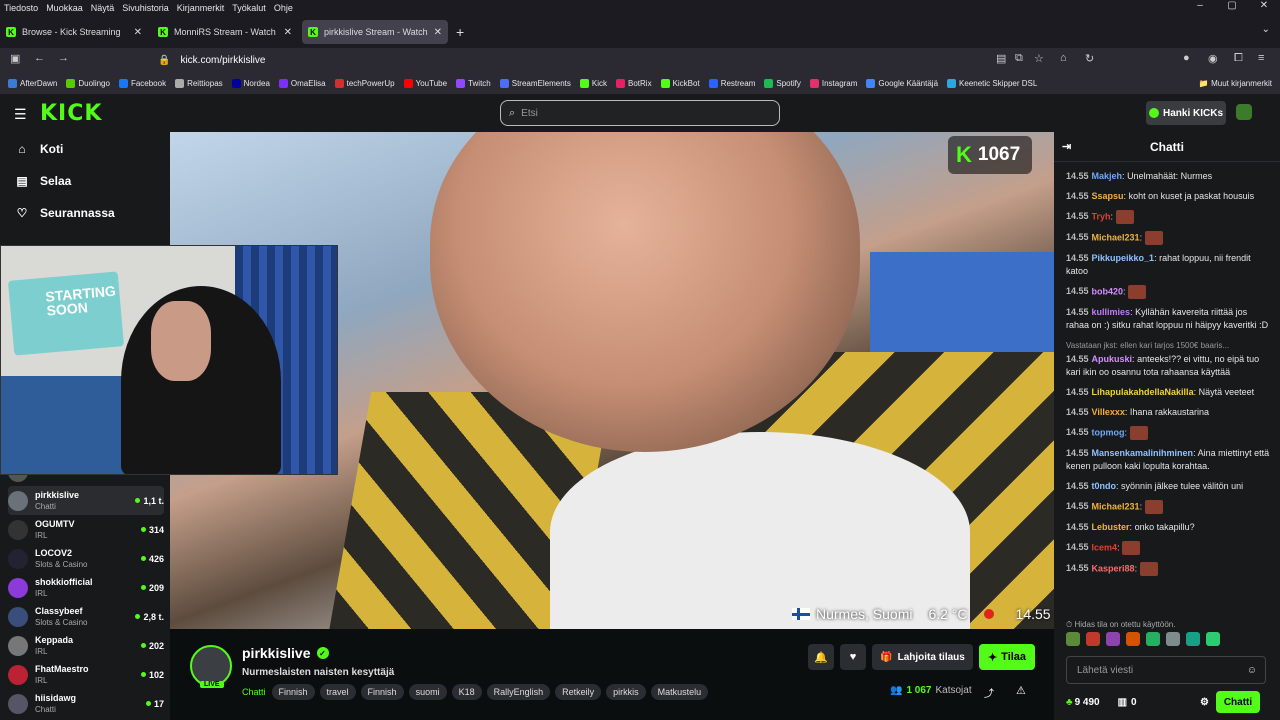  What do you see at coordinates (1108, 291) in the screenshot?
I see `message-username: bob420` at bounding box center [1108, 291].